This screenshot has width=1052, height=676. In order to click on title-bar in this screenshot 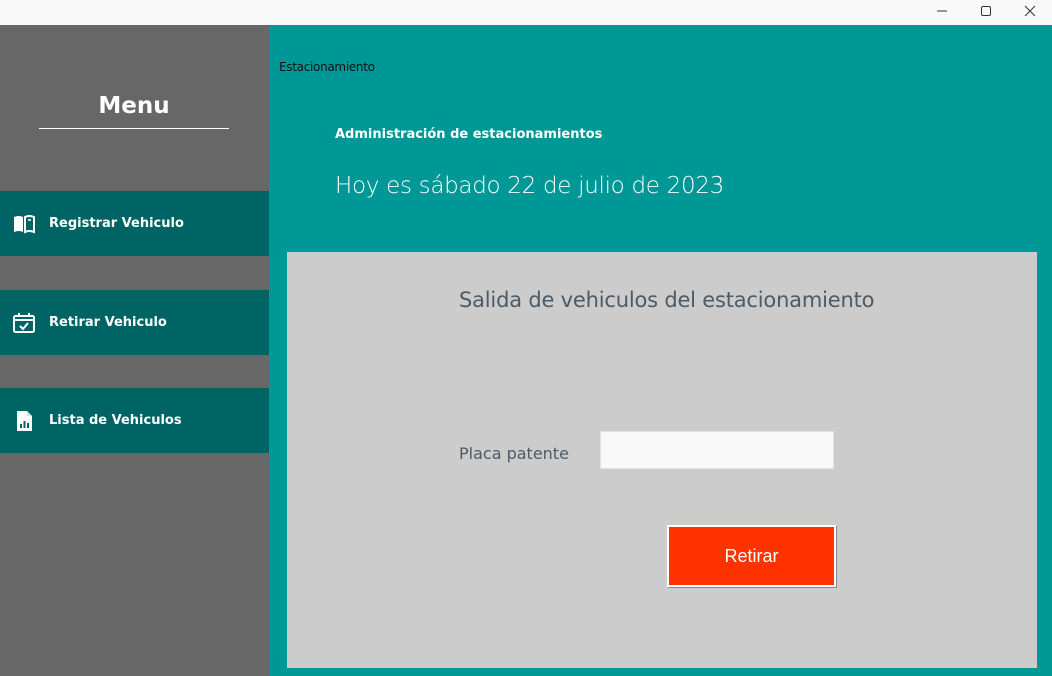, I will do `click(526, 12)`.